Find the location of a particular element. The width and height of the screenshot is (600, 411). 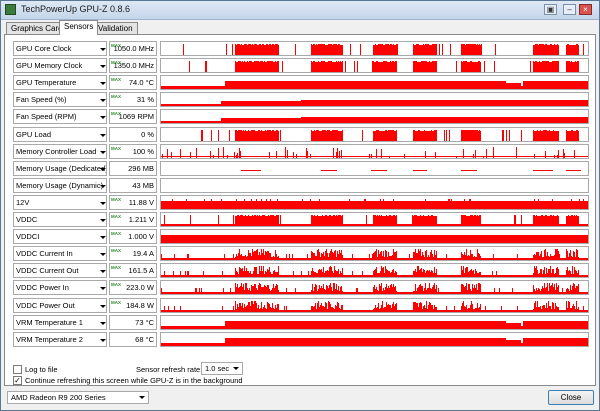

sensor-value-text: 296 MB is located at coordinates (141, 168).